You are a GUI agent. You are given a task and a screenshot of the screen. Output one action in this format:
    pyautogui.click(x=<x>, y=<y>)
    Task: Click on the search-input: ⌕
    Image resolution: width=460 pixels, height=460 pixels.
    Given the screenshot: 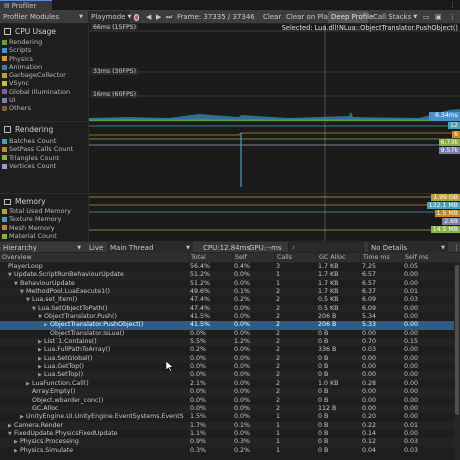 What is the action you would take?
    pyautogui.click(x=326, y=247)
    